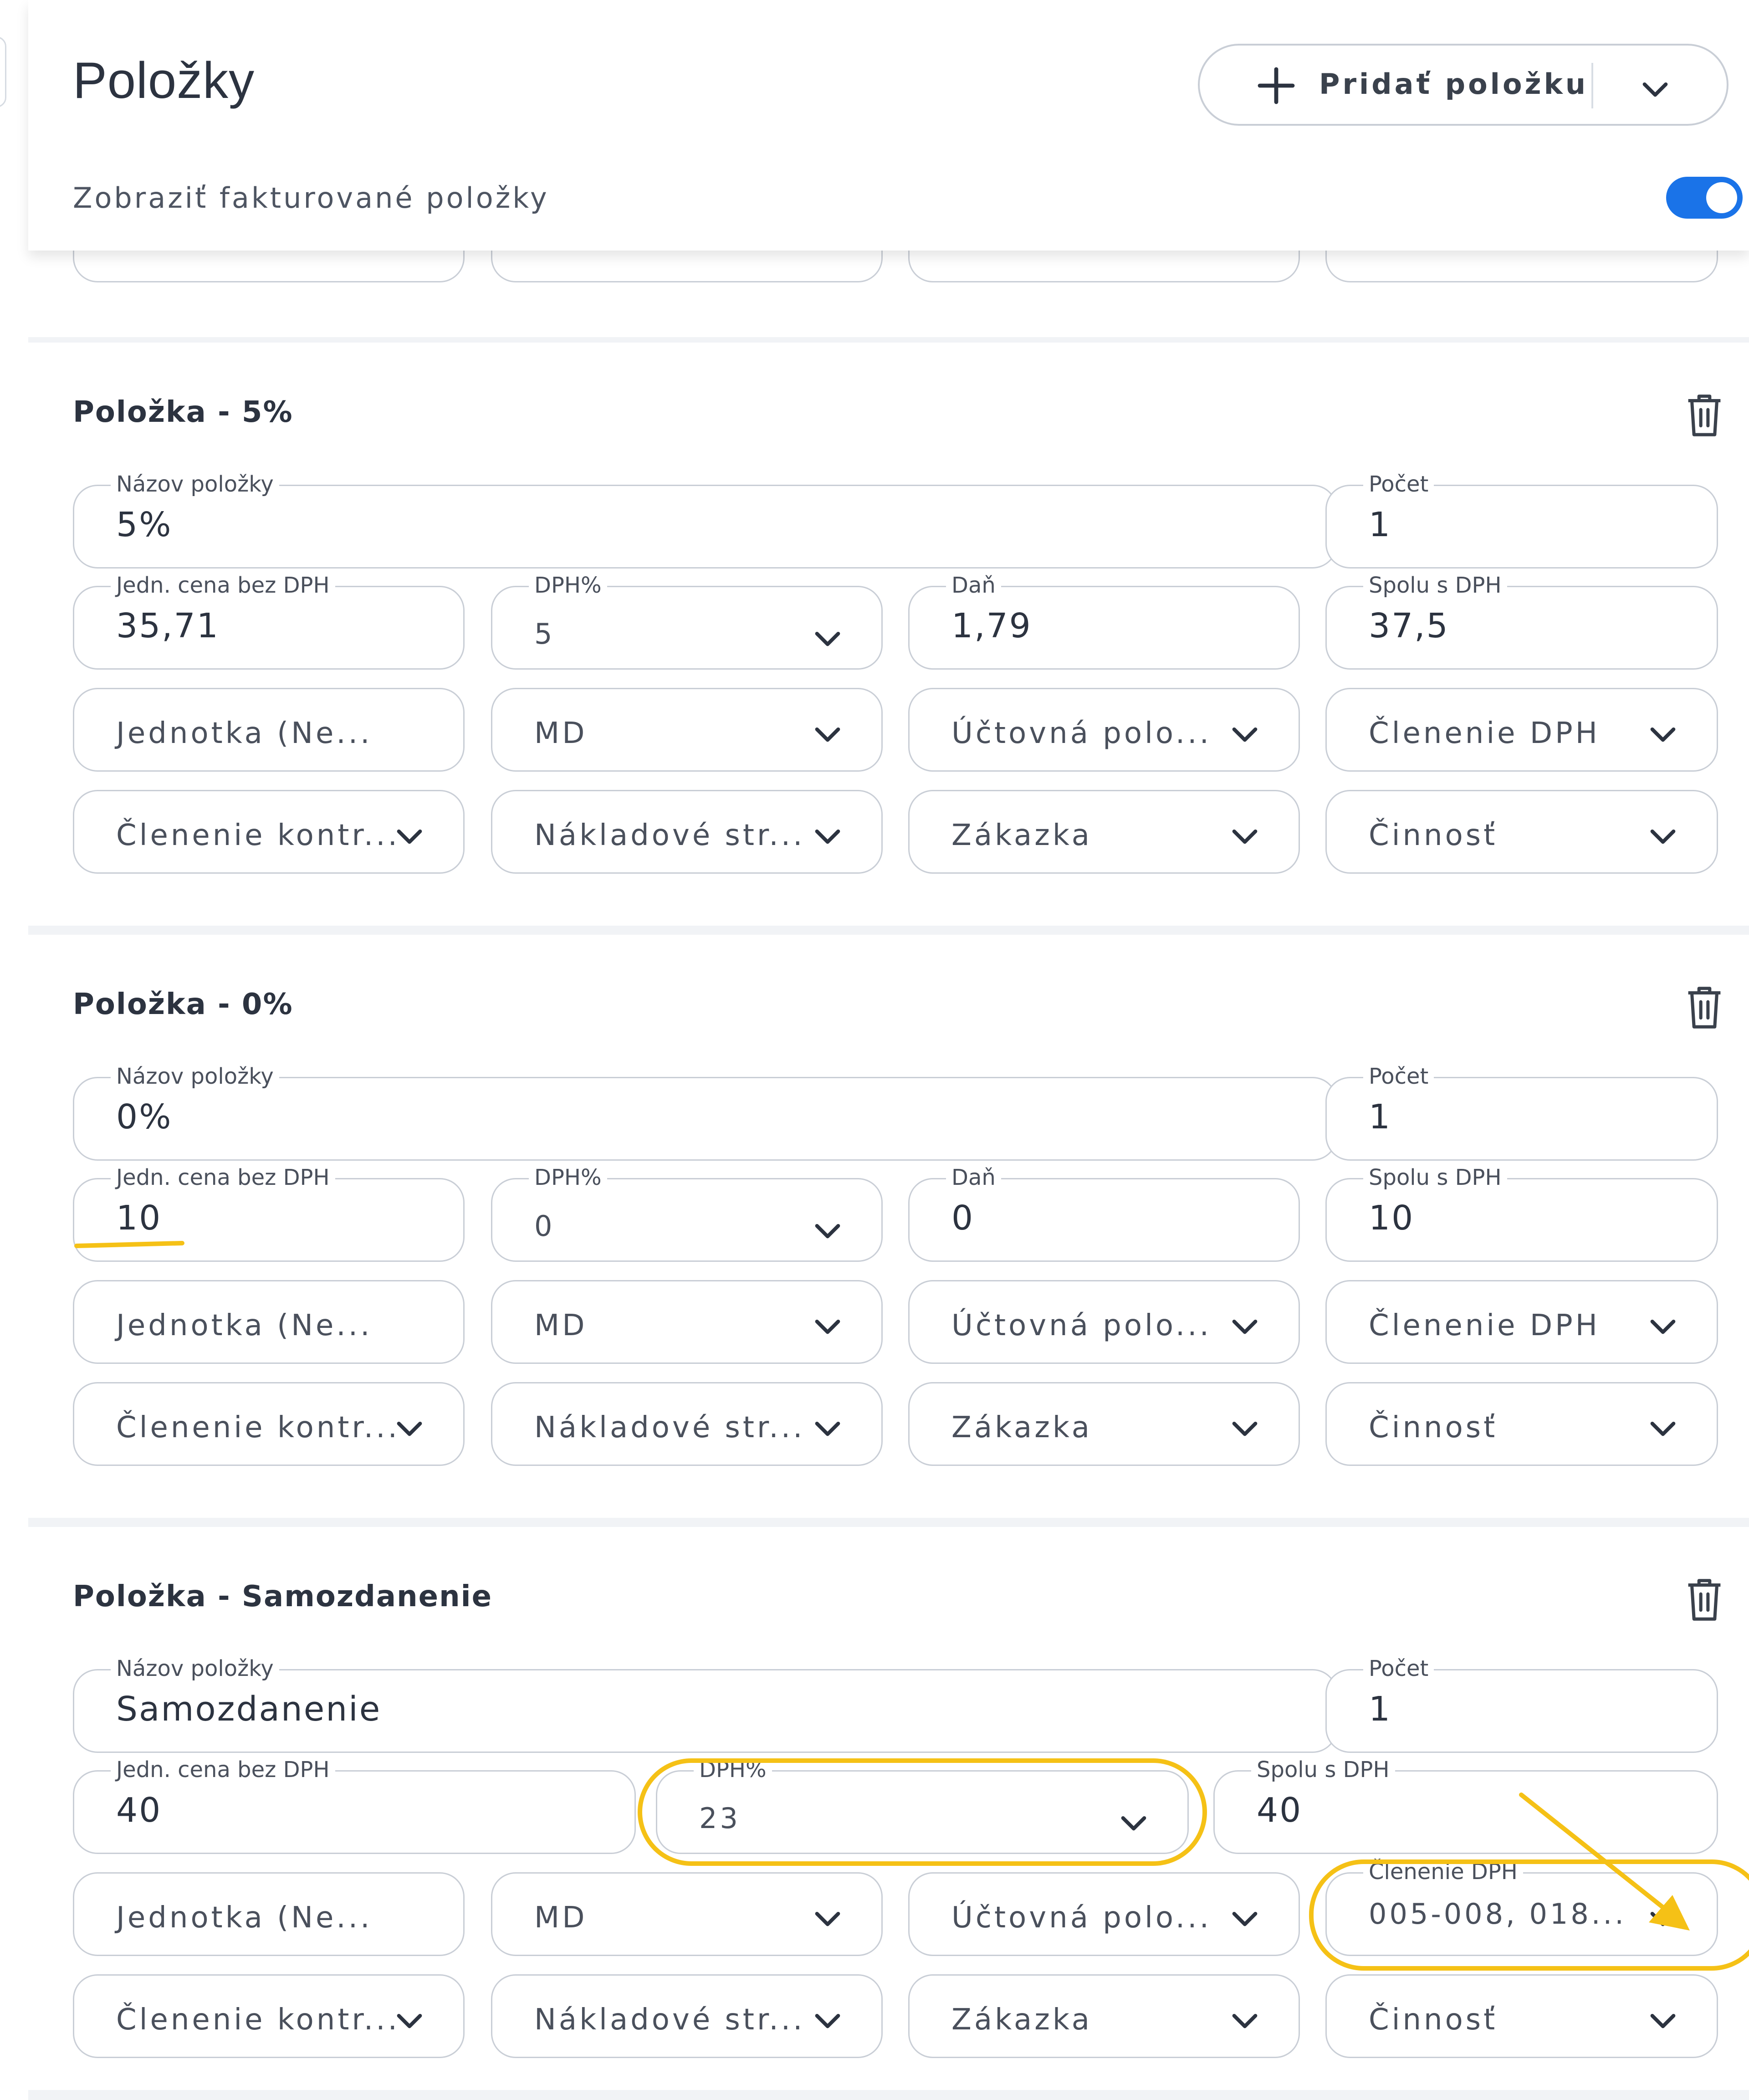 Image resolution: width=1749 pixels, height=2100 pixels. I want to click on item-name-field: Názov položky 0%, so click(705, 1113).